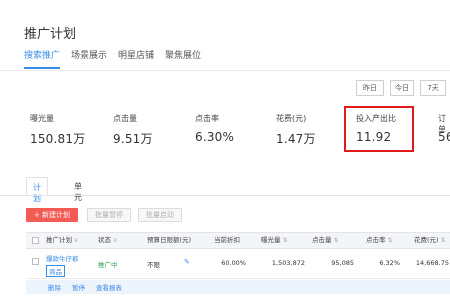  What do you see at coordinates (296, 139) in the screenshot?
I see `metric-value-cost: 1.47万` at bounding box center [296, 139].